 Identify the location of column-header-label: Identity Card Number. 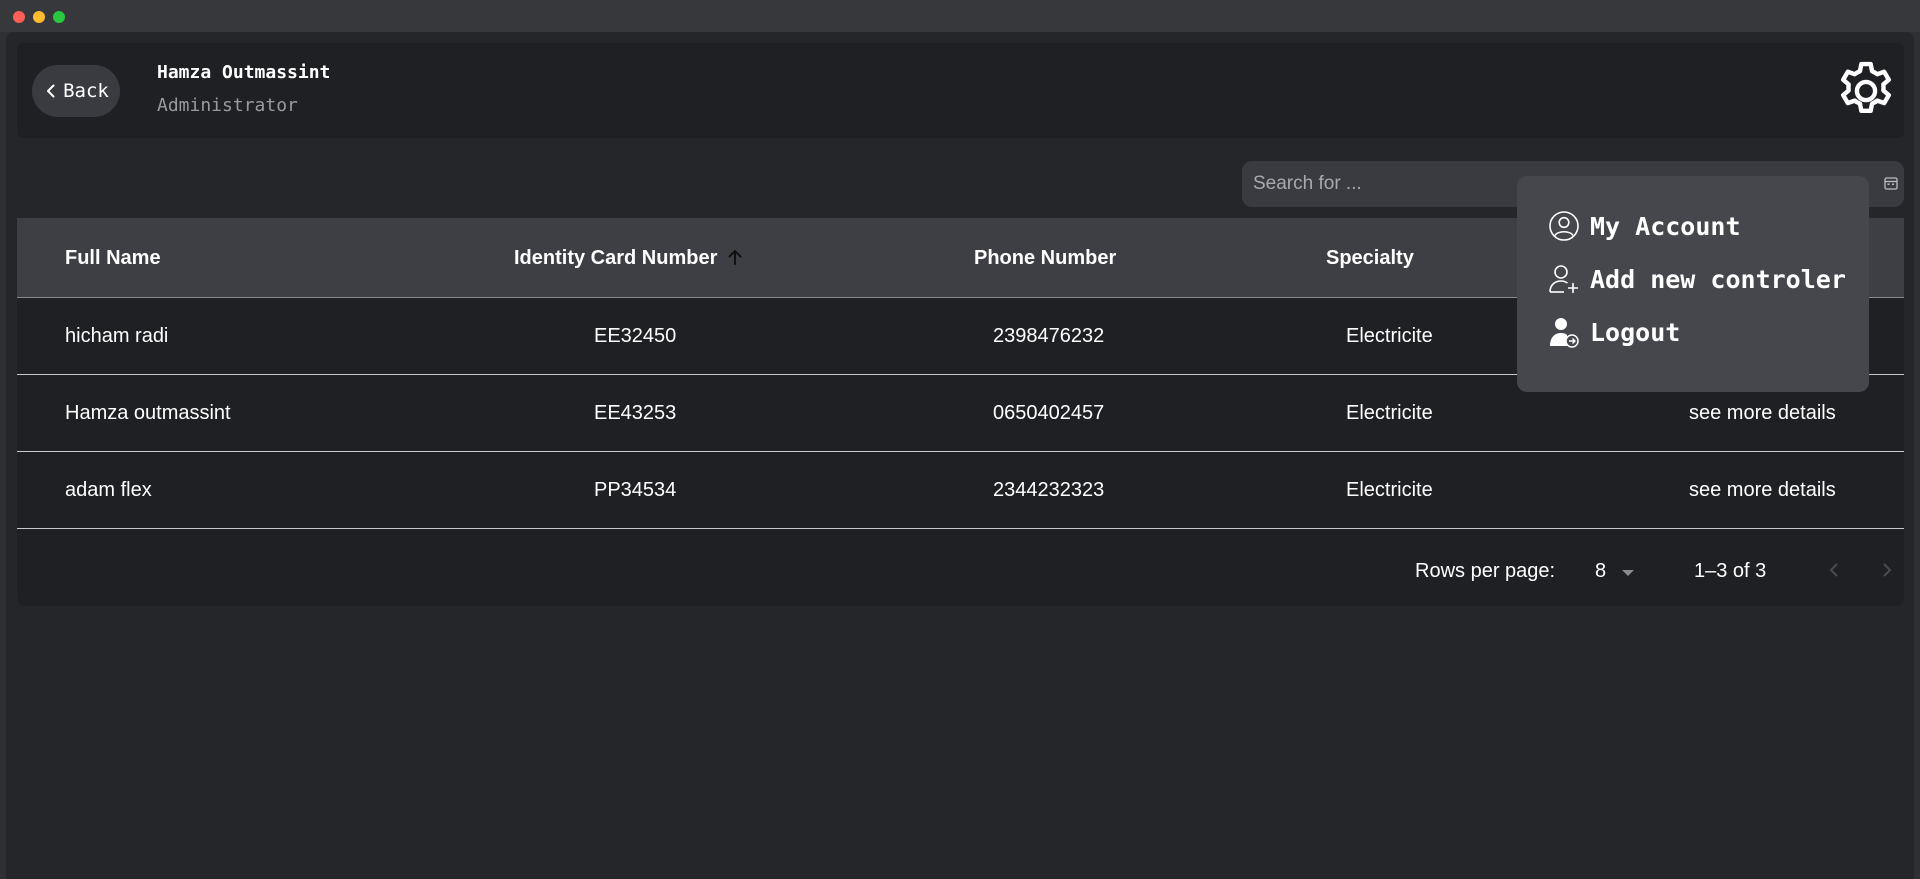
(616, 258).